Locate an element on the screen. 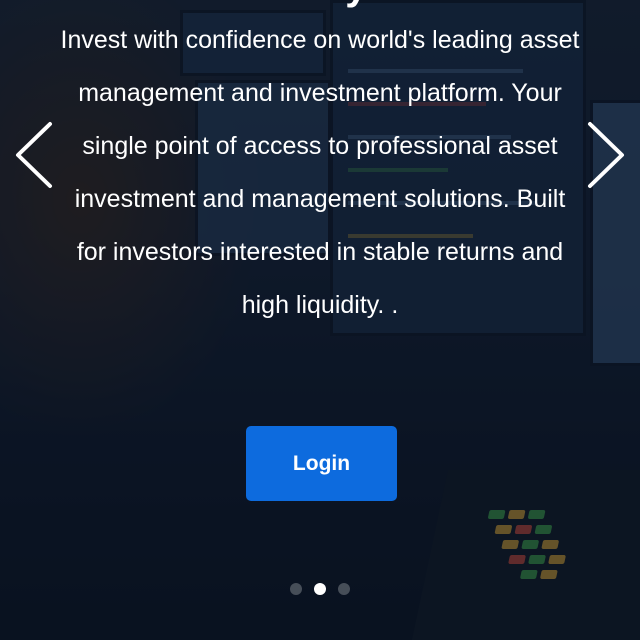  carousel-prev-button is located at coordinates (34, 155).